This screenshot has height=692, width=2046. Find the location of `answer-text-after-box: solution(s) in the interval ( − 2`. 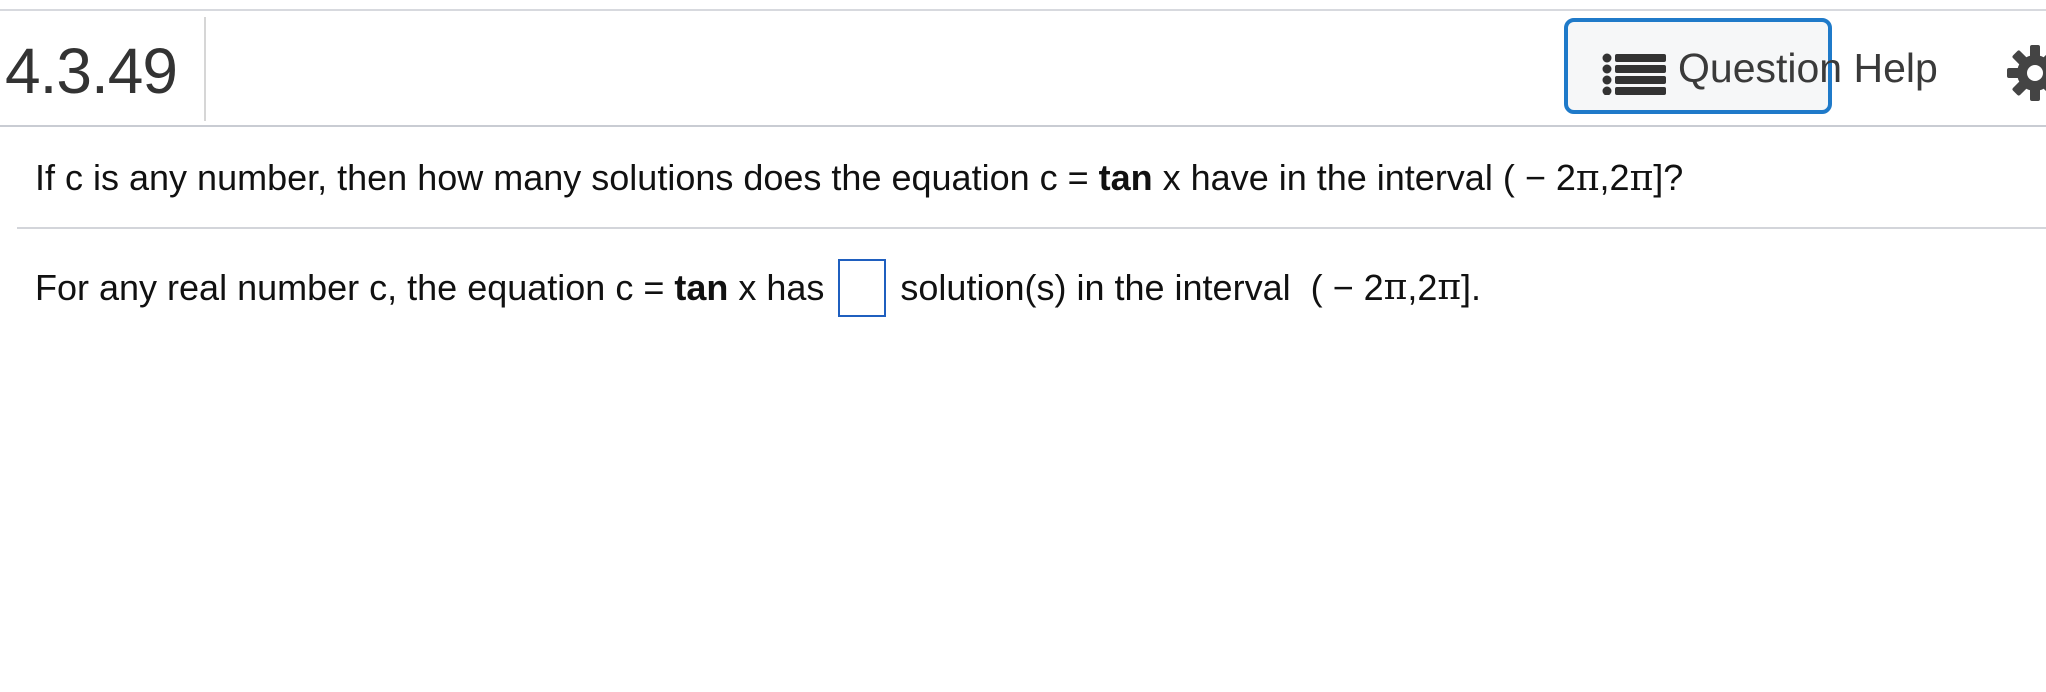

answer-text-after-box: solution(s) in the interval ( − 2 is located at coordinates (1142, 287).